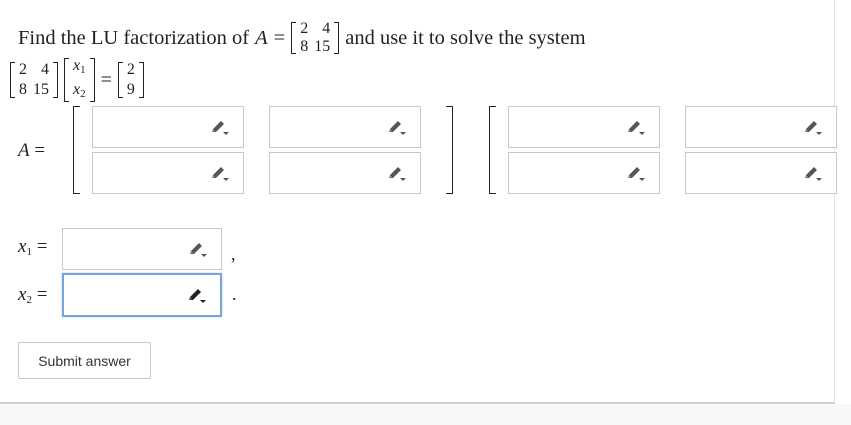 This screenshot has height=425, width=851. Describe the element at coordinates (261, 37) in the screenshot. I see `matrix-symbol: A` at that location.